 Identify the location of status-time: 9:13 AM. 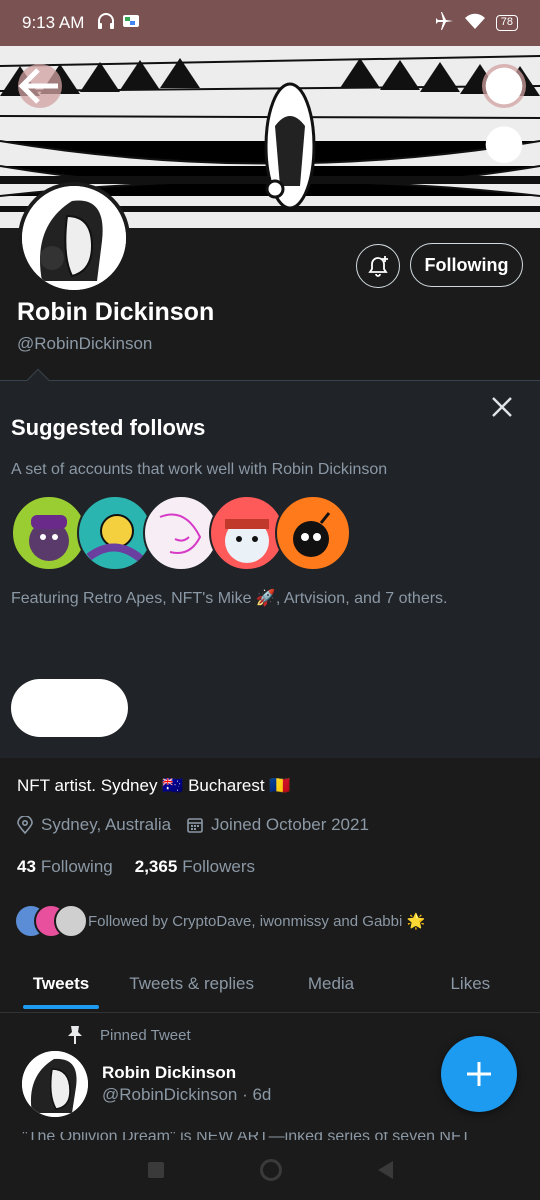
(53, 22).